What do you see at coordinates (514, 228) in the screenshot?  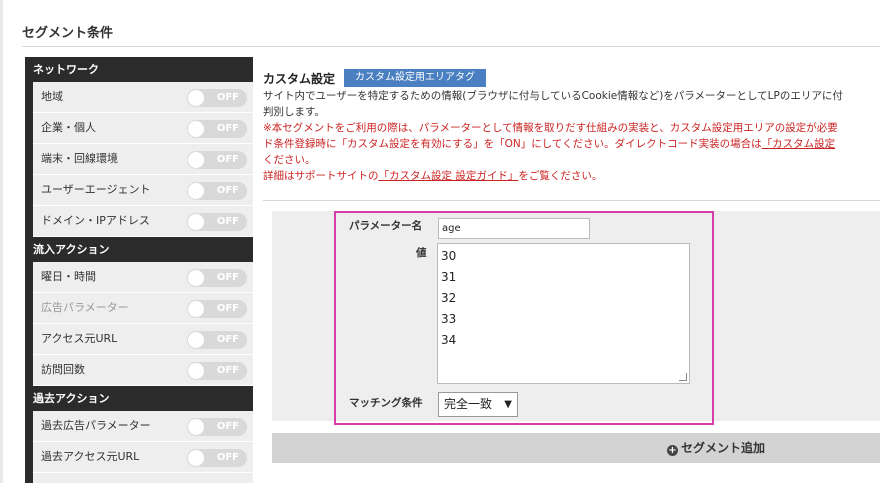 I see `parameter-name-input` at bounding box center [514, 228].